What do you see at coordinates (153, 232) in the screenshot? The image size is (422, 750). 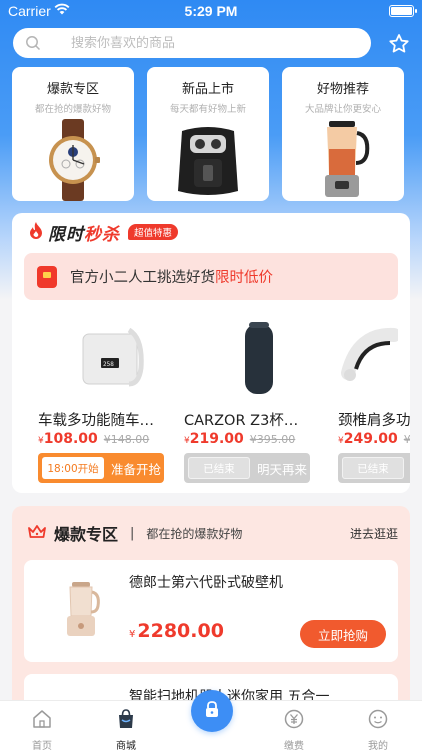 I see `flash-sale-badge: 超值特惠` at bounding box center [153, 232].